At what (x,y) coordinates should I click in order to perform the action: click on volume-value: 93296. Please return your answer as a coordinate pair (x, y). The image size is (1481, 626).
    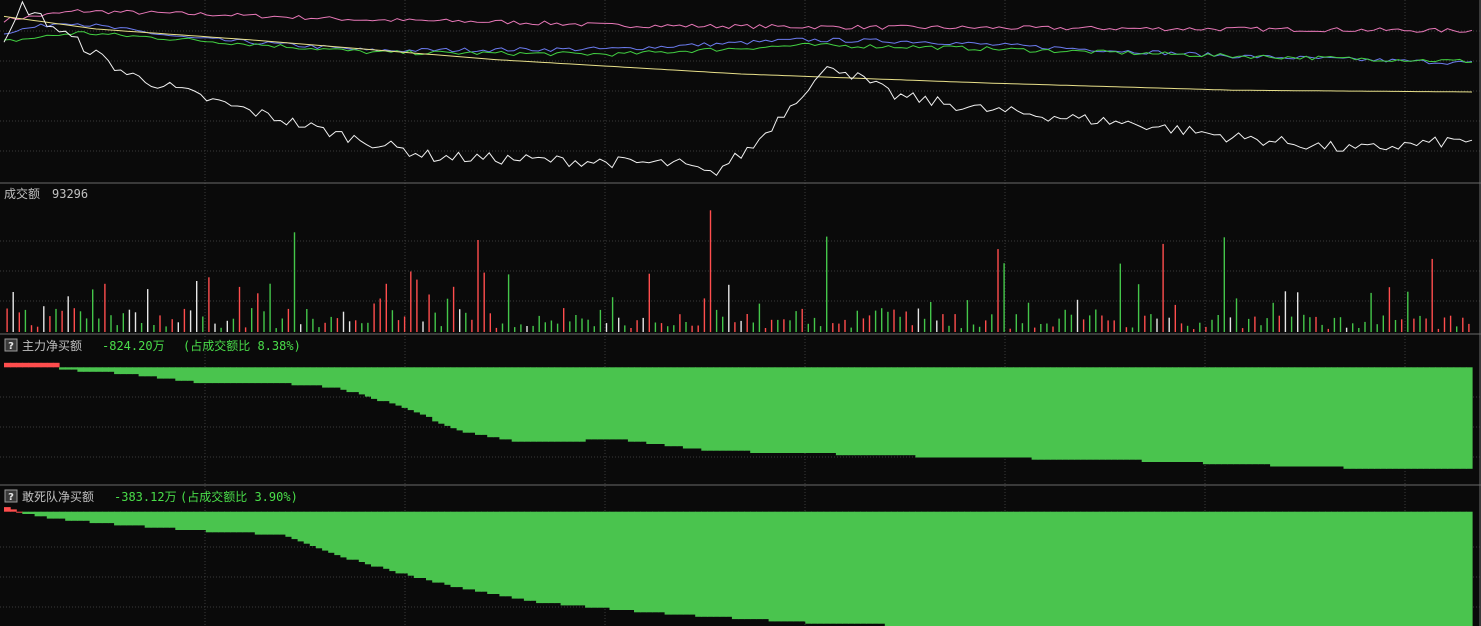
    Looking at the image, I should click on (70, 194).